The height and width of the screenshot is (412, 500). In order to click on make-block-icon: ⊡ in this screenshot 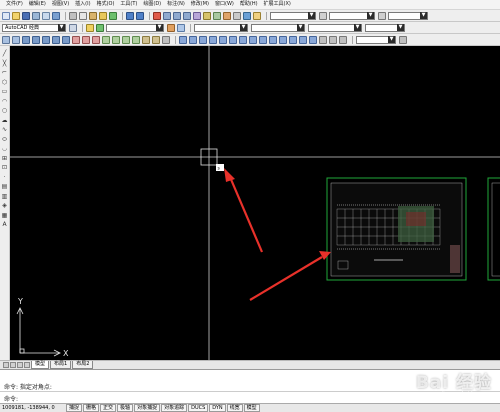, I will do `click(4, 167)`.